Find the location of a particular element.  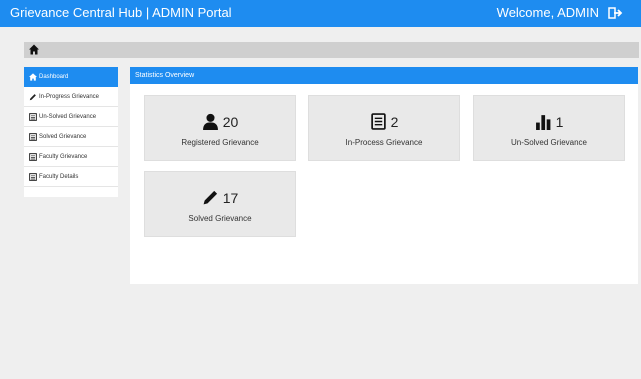

stat-card-un-solved: 1 Un-Solved Grievance is located at coordinates (549, 128).